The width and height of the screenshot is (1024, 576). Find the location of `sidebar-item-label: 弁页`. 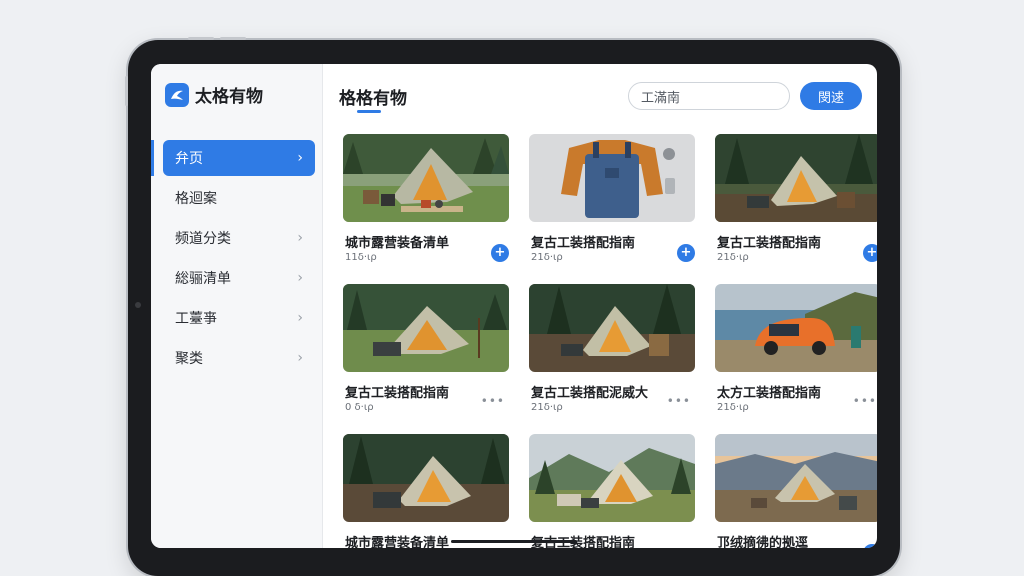

sidebar-item-label: 弁页 is located at coordinates (189, 159).